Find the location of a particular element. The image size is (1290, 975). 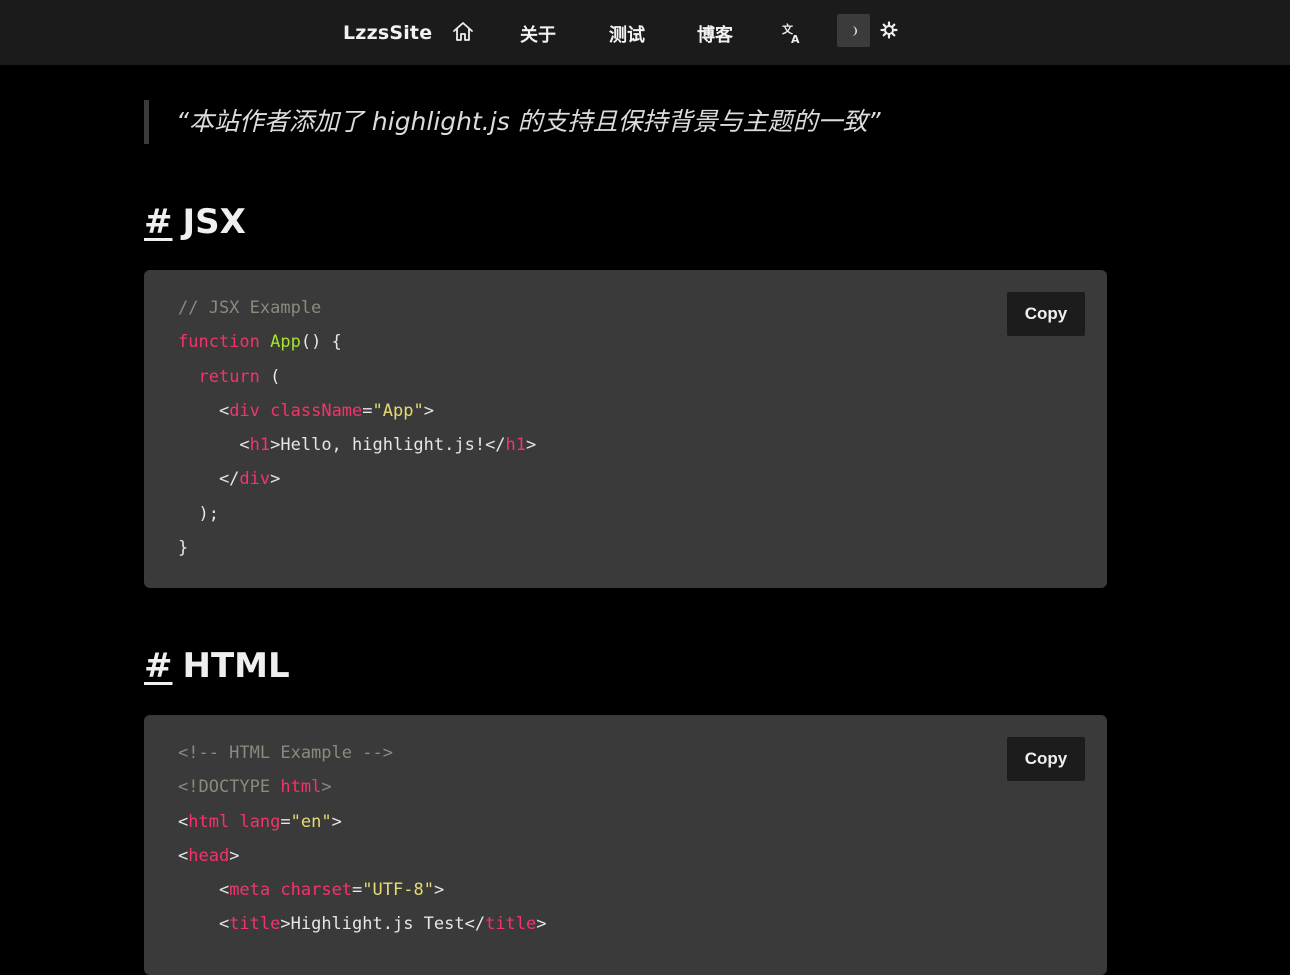

code-token: meta is located at coordinates (250, 890).